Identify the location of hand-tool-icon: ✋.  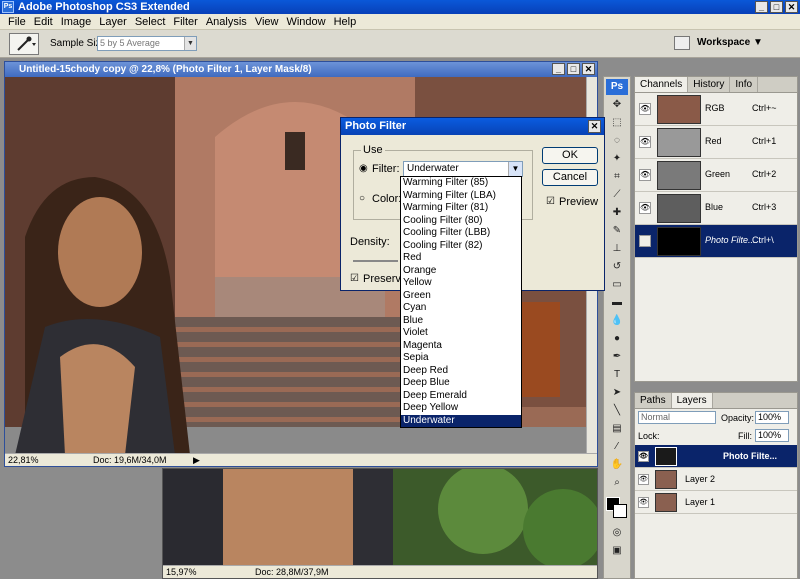
(617, 465).